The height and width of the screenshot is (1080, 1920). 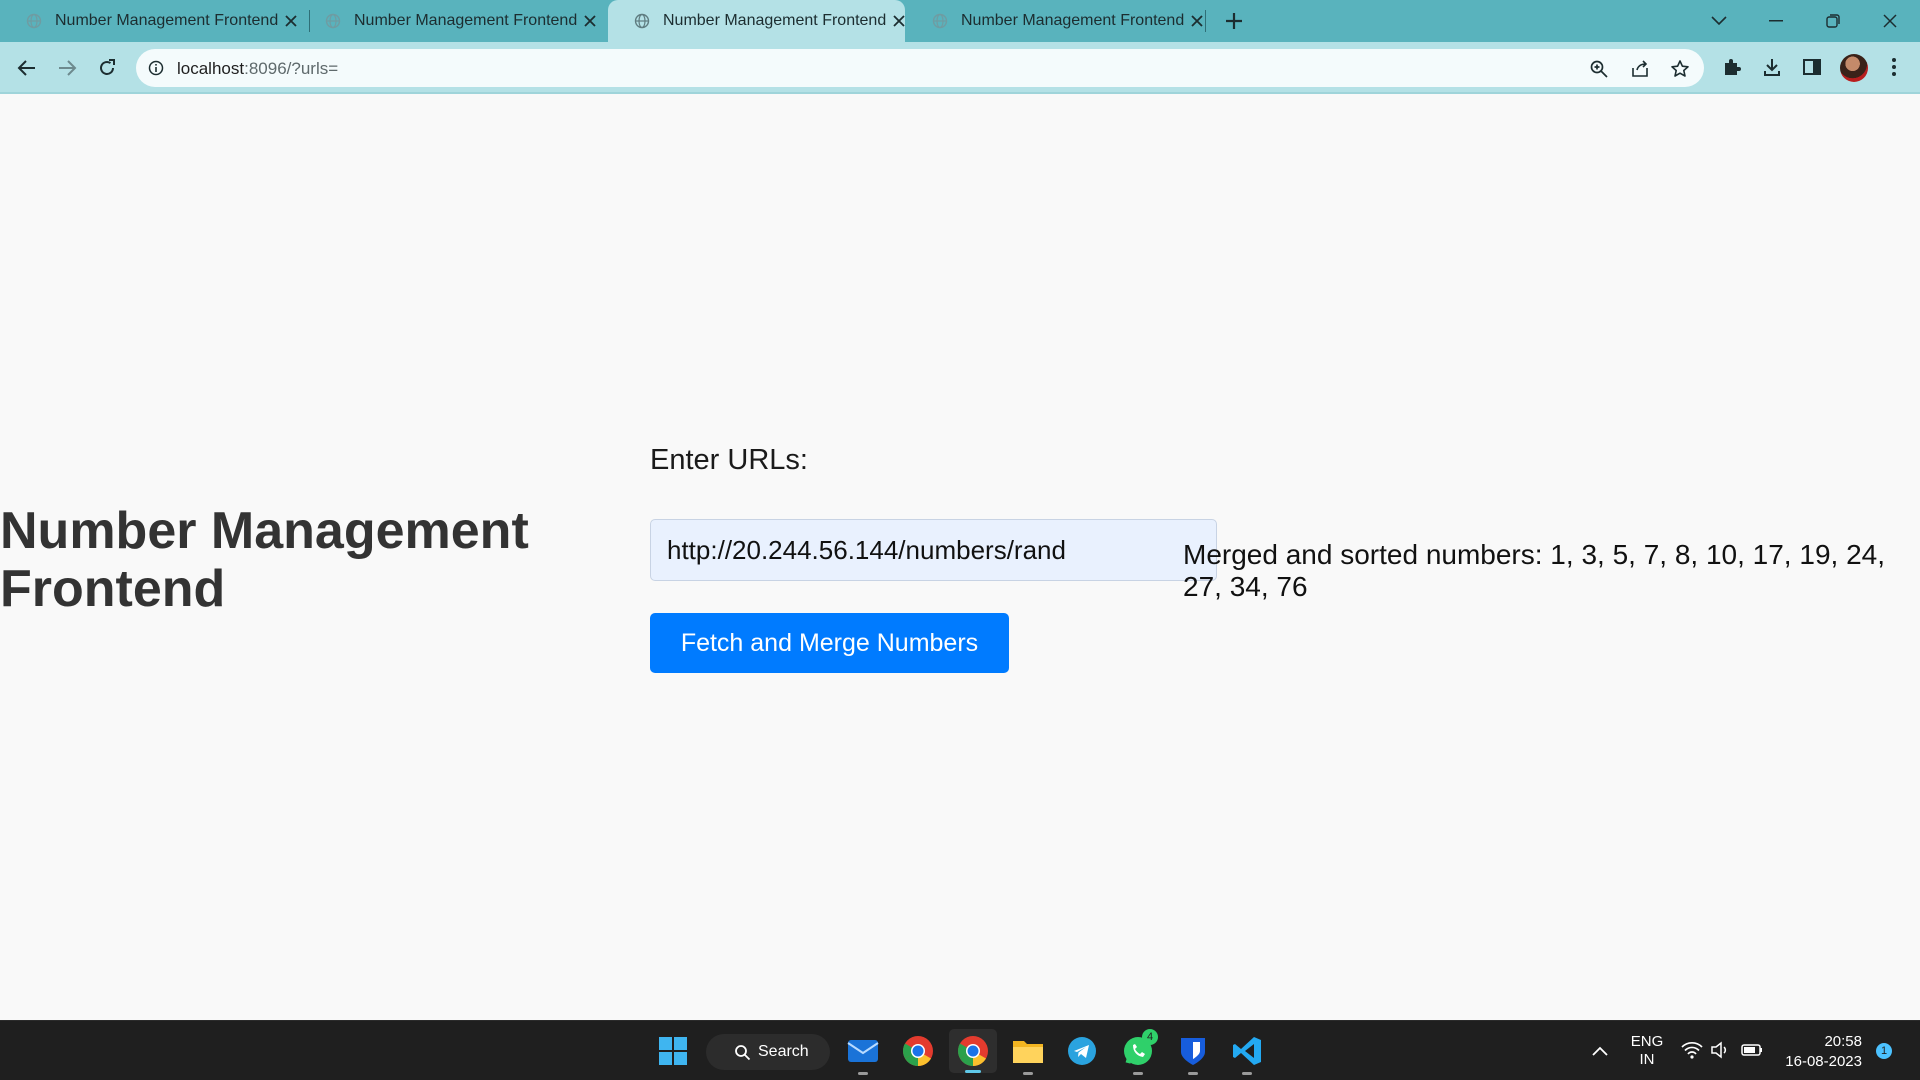 I want to click on taskbar: Search 4 ENG IN 20:58 16-08-2023 1, so click(x=960, y=1050).